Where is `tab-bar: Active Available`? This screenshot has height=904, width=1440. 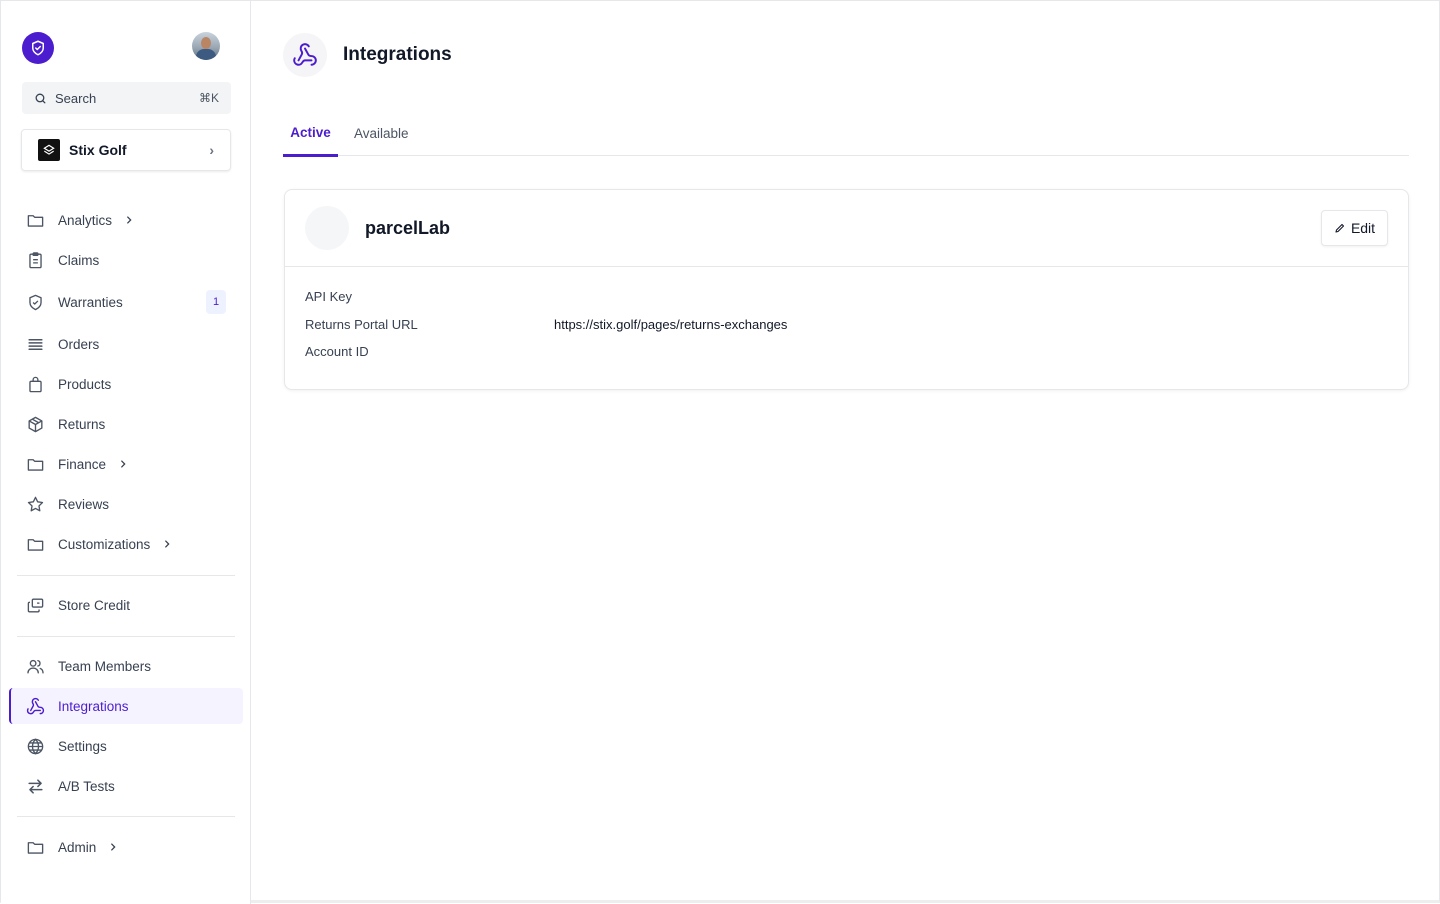
tab-bar: Active Available is located at coordinates (846, 134).